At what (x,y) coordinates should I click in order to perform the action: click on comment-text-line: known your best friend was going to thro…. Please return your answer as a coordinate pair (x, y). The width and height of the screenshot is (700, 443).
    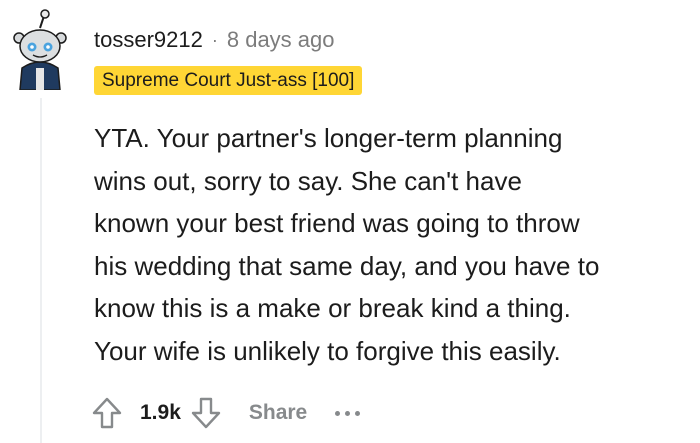
    Looking at the image, I should click on (337, 223).